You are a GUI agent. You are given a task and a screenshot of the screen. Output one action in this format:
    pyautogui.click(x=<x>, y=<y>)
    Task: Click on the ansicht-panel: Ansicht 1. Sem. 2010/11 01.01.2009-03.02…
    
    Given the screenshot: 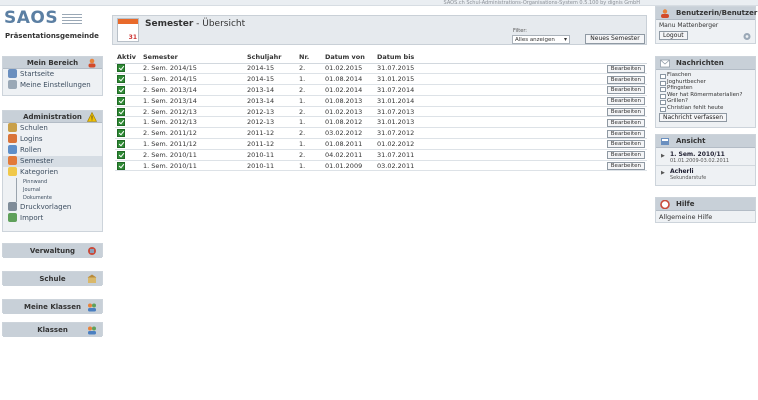 What is the action you would take?
    pyautogui.click(x=705, y=160)
    